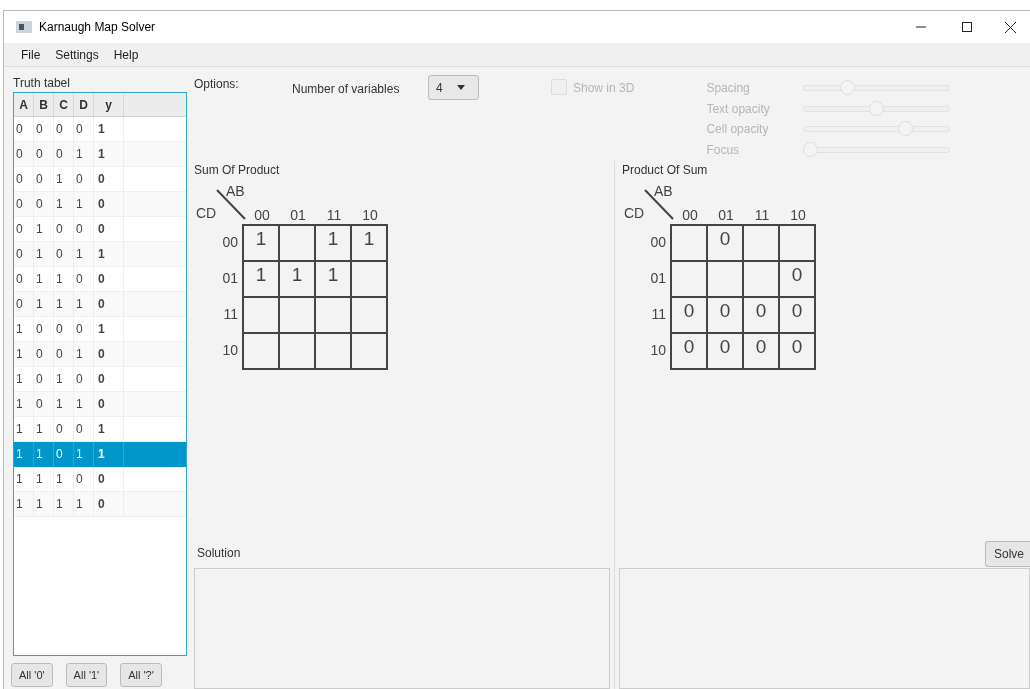  I want to click on table-row: 0 0 0 1 1, so click(100, 154).